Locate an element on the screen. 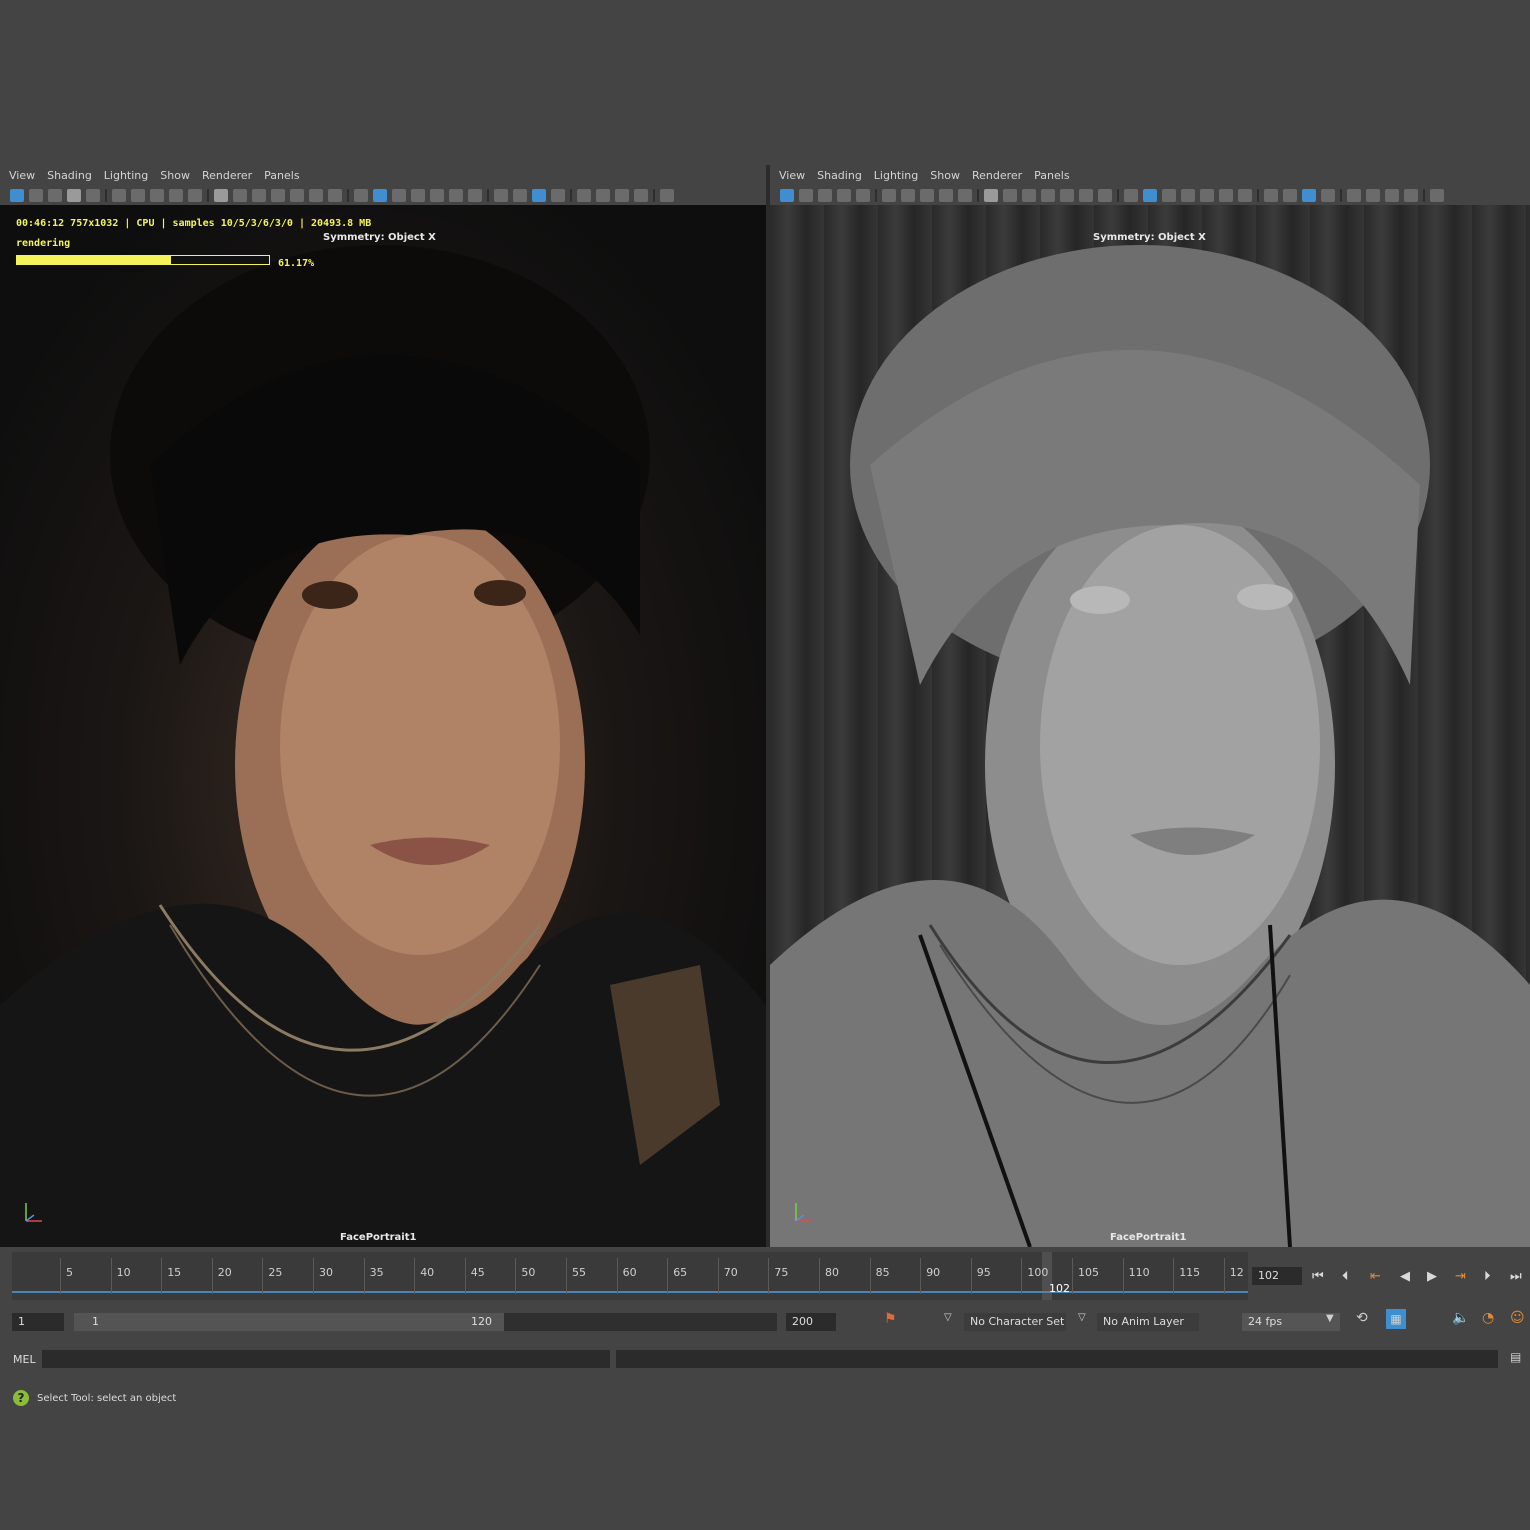  xray-joints-icon is located at coordinates (1373, 195).